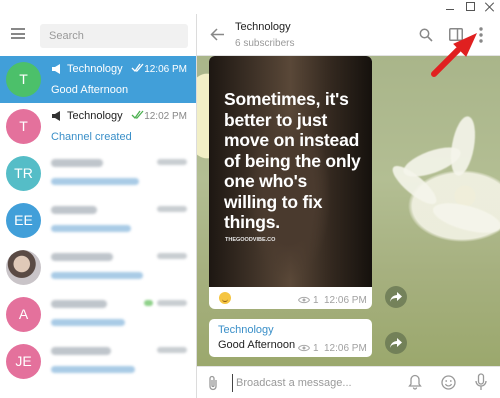 Image resolution: width=500 pixels, height=398 pixels. Describe the element at coordinates (98, 173) in the screenshot. I see `chat-item: TR` at that location.